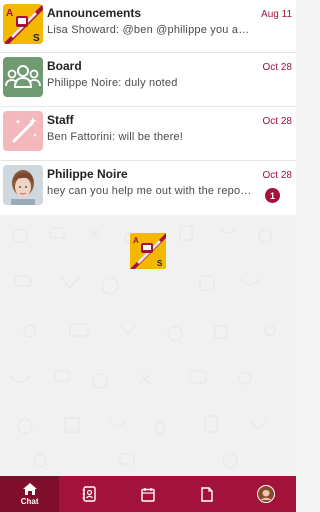 The image size is (320, 512). Describe the element at coordinates (29, 489) in the screenshot. I see `home-icon` at that location.